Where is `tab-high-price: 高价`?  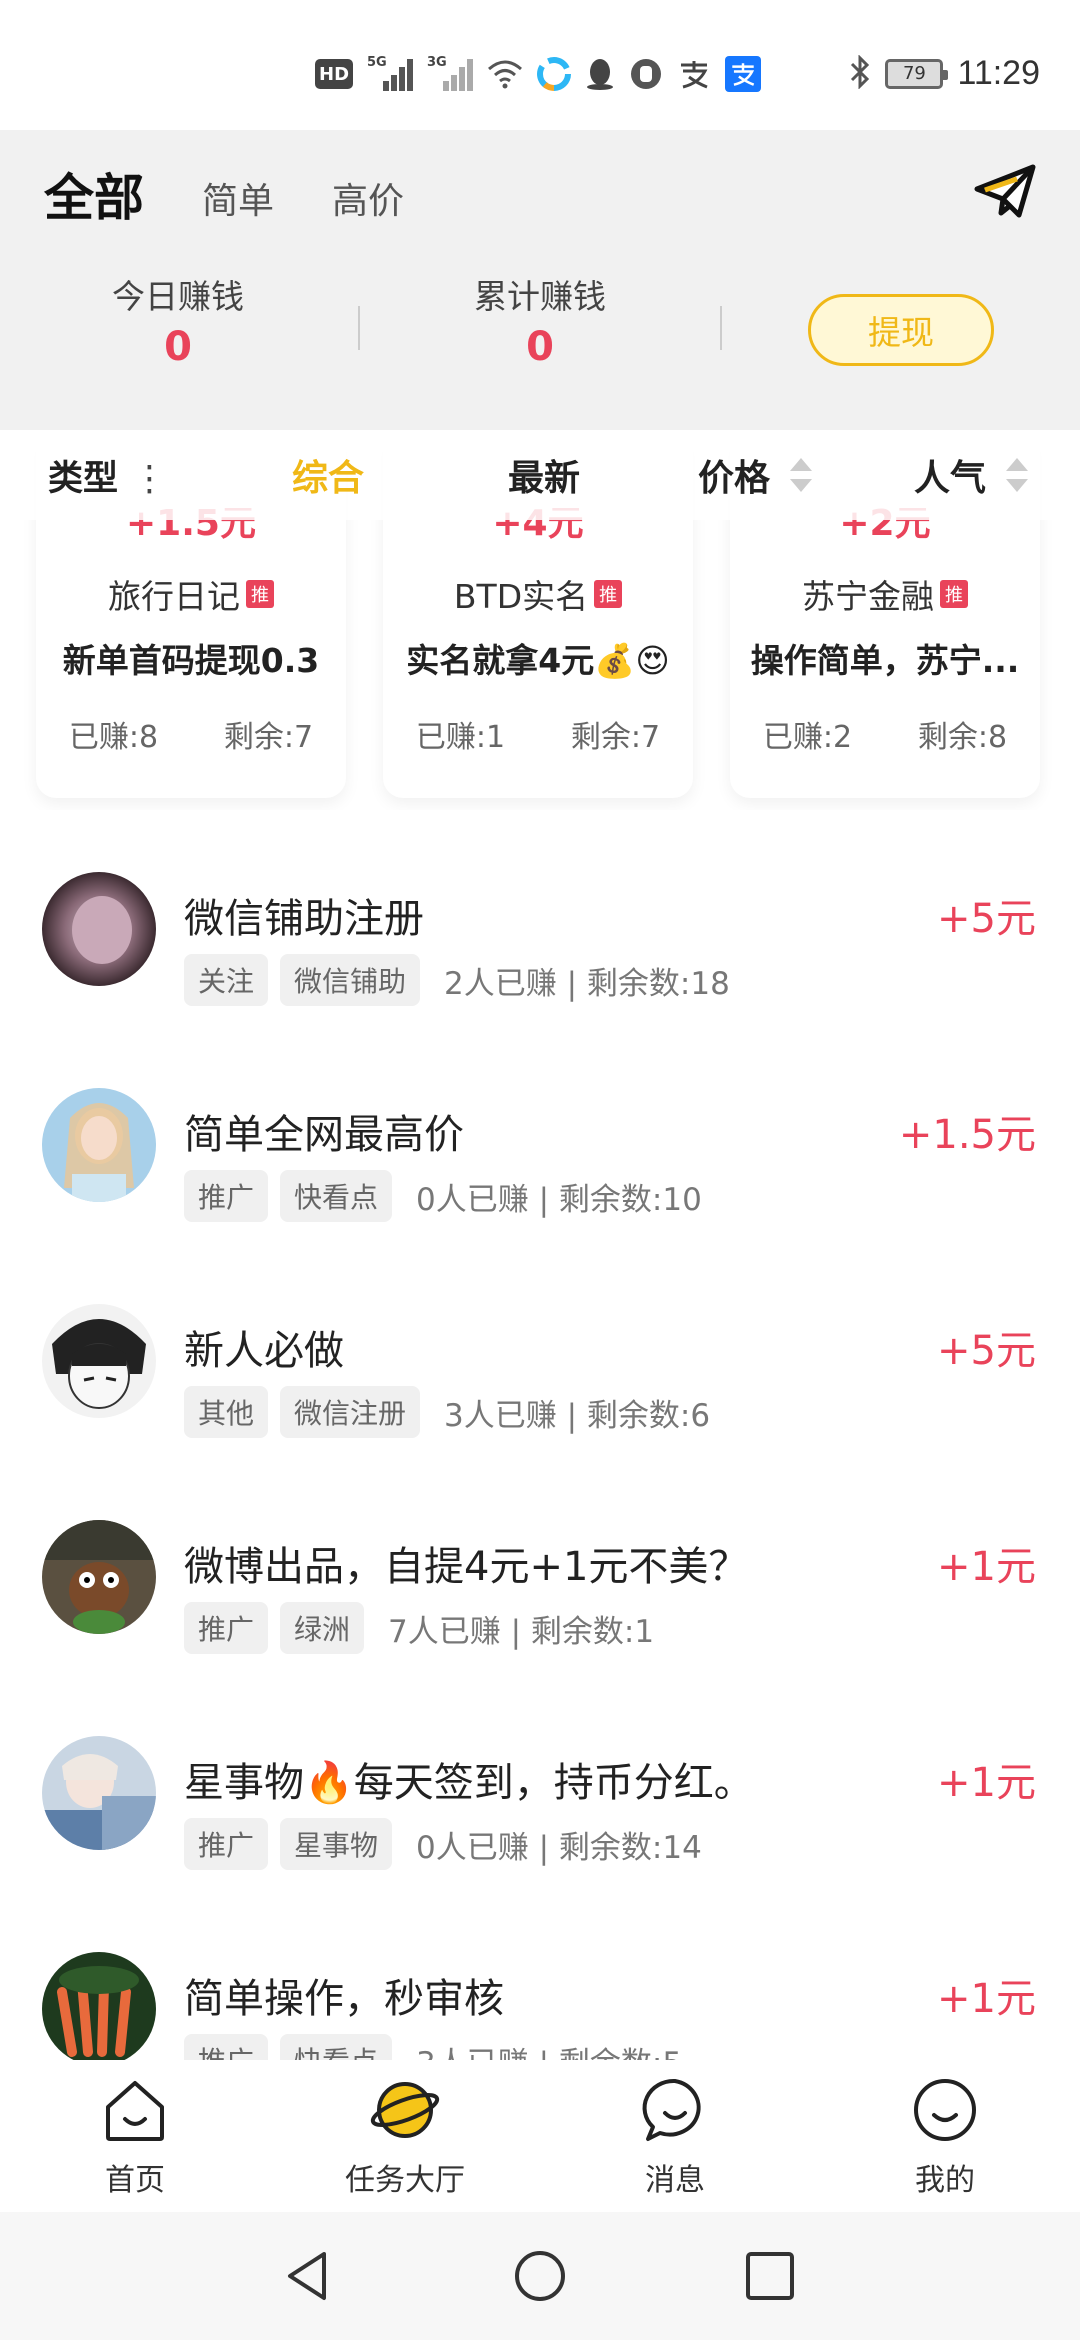
tab-high-price: 高价 is located at coordinates (368, 198).